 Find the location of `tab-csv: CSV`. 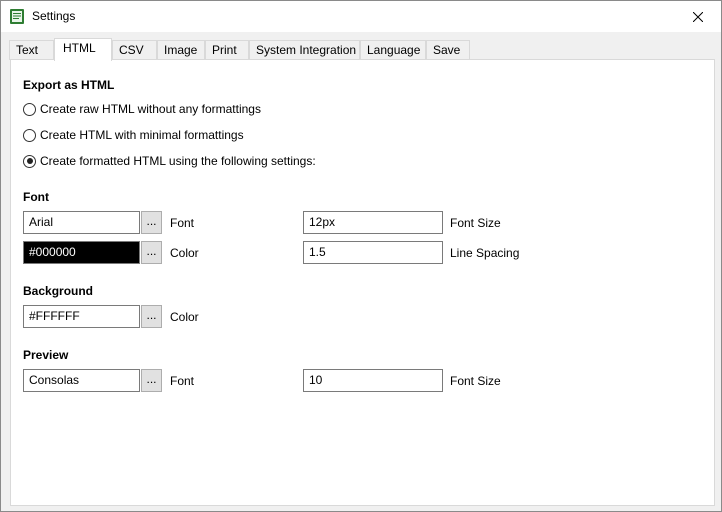

tab-csv: CSV is located at coordinates (134, 50).